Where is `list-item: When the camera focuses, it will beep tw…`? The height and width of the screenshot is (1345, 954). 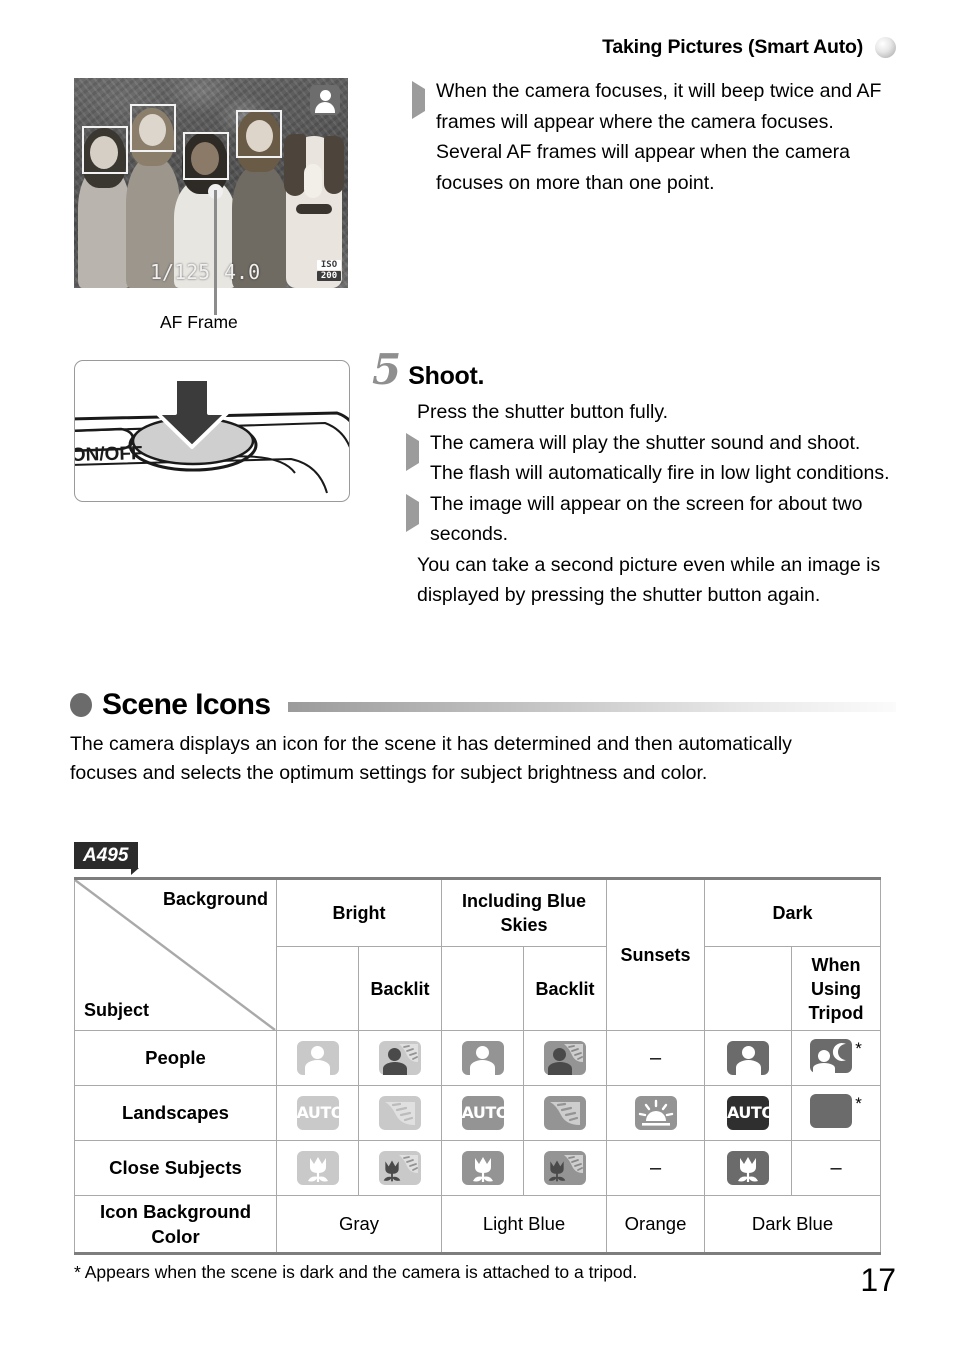 list-item: When the camera focuses, it will beep tw… is located at coordinates (653, 106).